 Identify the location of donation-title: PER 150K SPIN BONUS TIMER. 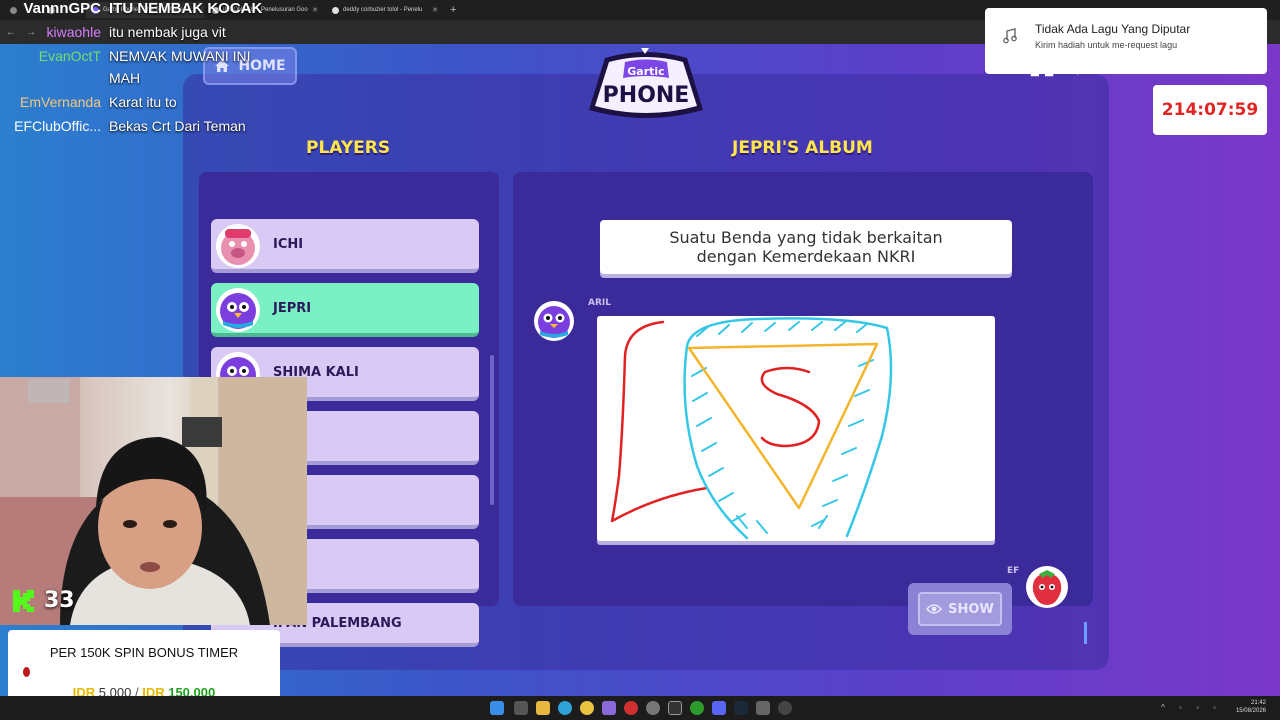
(144, 652).